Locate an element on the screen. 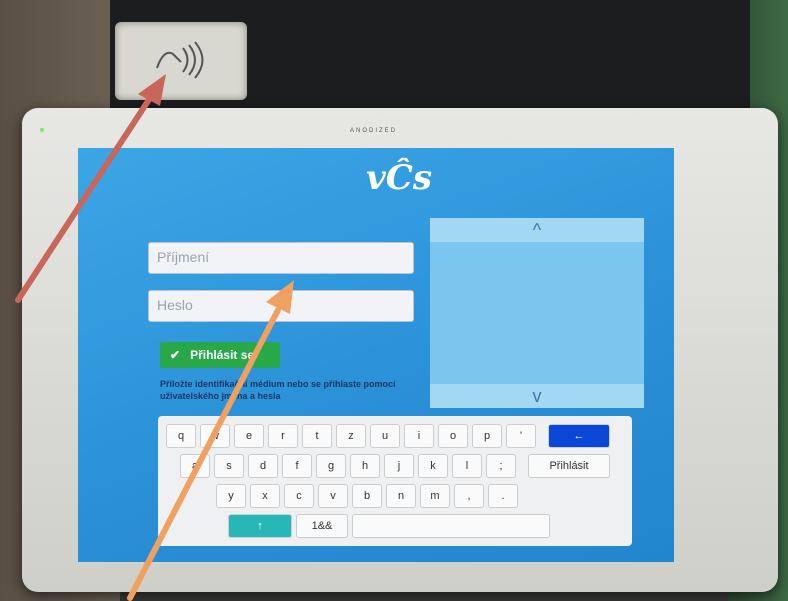 The height and width of the screenshot is (601, 788). red-arrow-icon is located at coordinates (90, 188).